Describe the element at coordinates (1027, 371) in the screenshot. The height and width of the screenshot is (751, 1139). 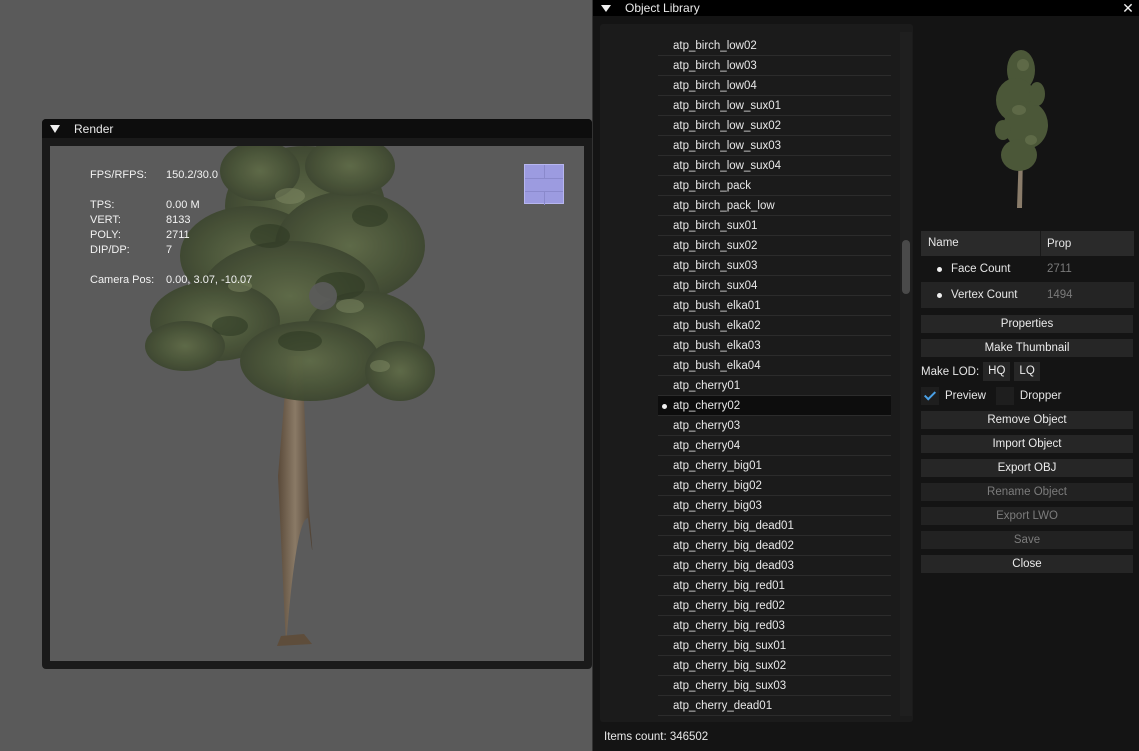
I see `lod-lq-button: LQ` at that location.